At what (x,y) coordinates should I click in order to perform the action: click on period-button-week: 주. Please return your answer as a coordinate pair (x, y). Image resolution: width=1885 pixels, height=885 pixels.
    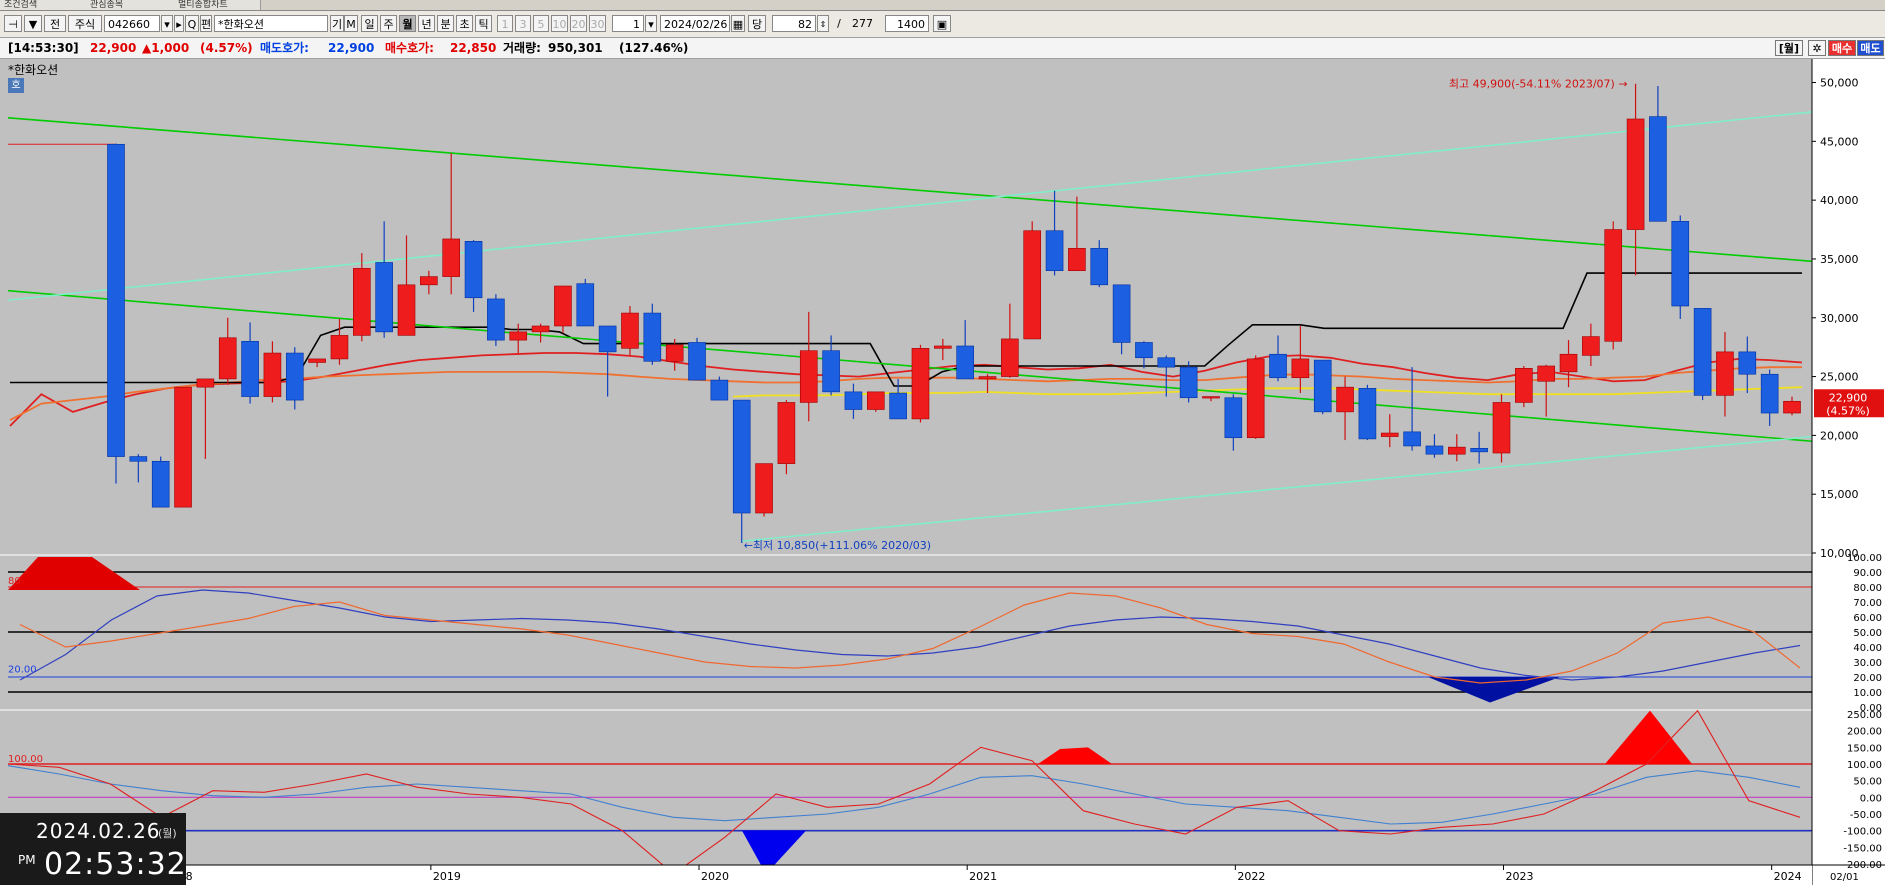
    Looking at the image, I should click on (388, 23).